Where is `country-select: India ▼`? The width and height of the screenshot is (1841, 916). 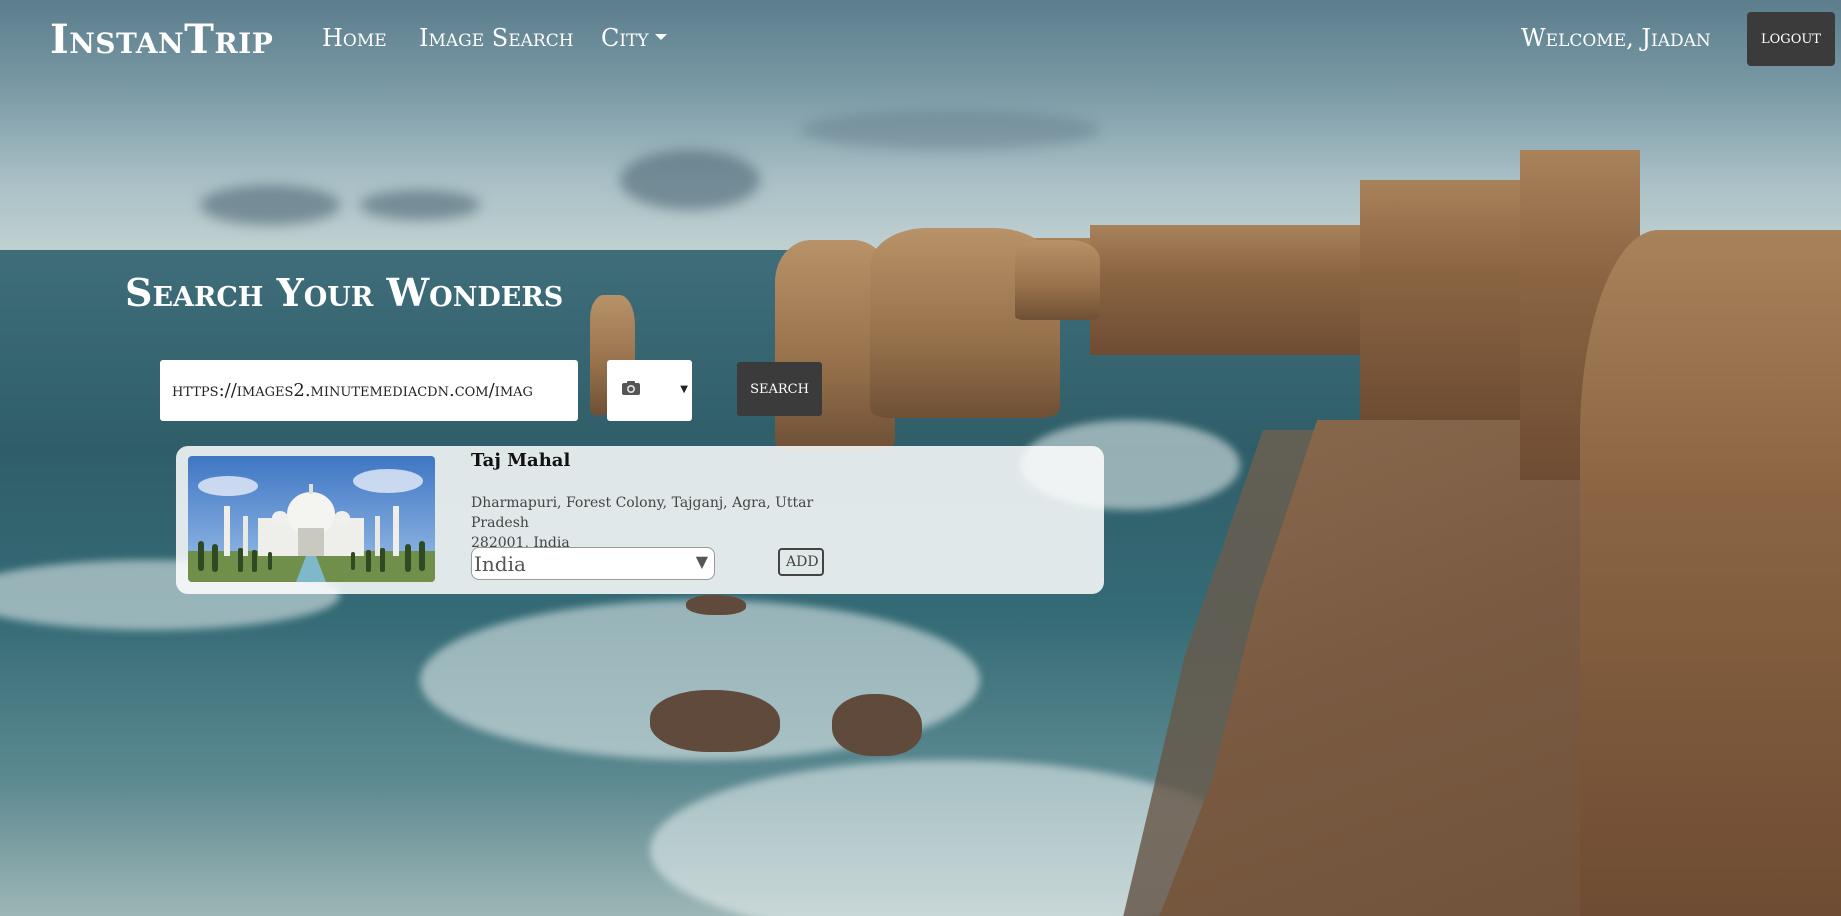
country-select: India ▼ is located at coordinates (593, 563).